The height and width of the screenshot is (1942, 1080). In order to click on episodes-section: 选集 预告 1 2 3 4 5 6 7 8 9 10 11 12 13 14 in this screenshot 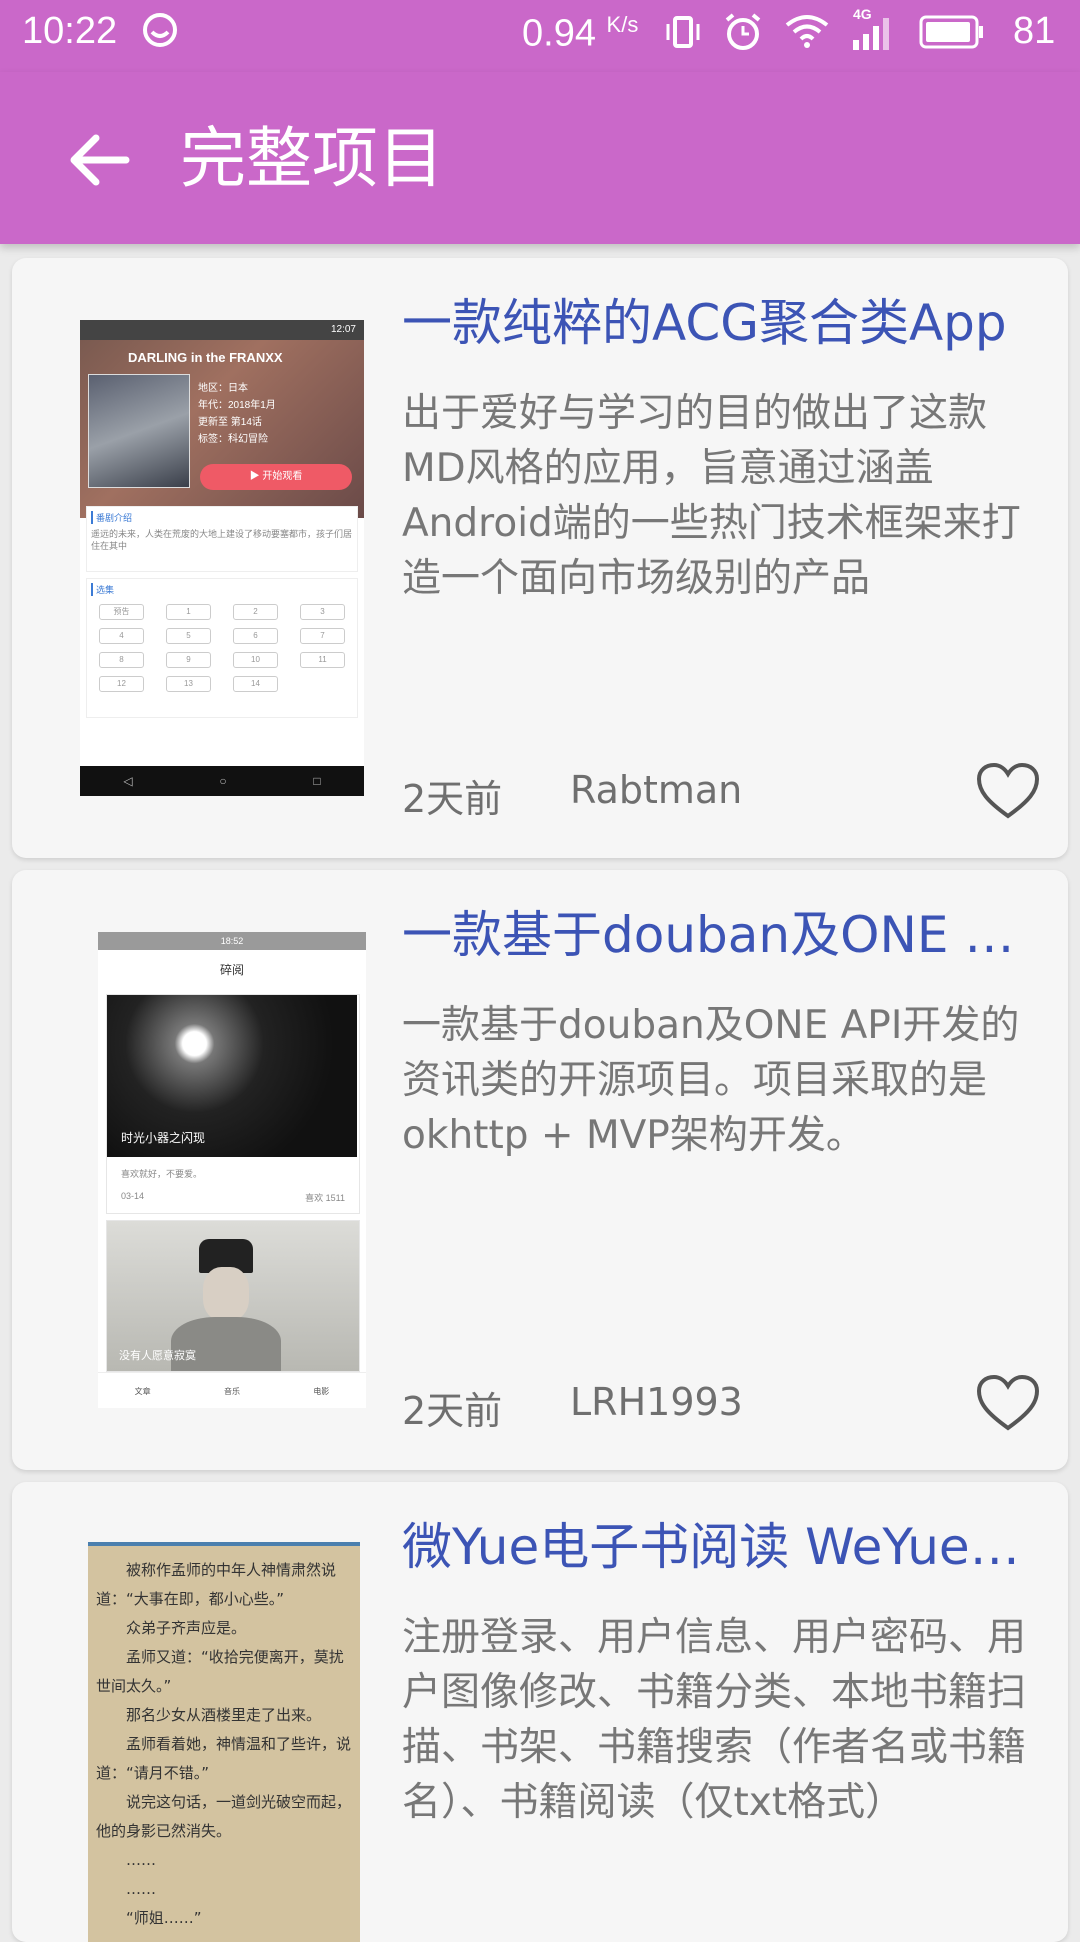, I will do `click(222, 648)`.